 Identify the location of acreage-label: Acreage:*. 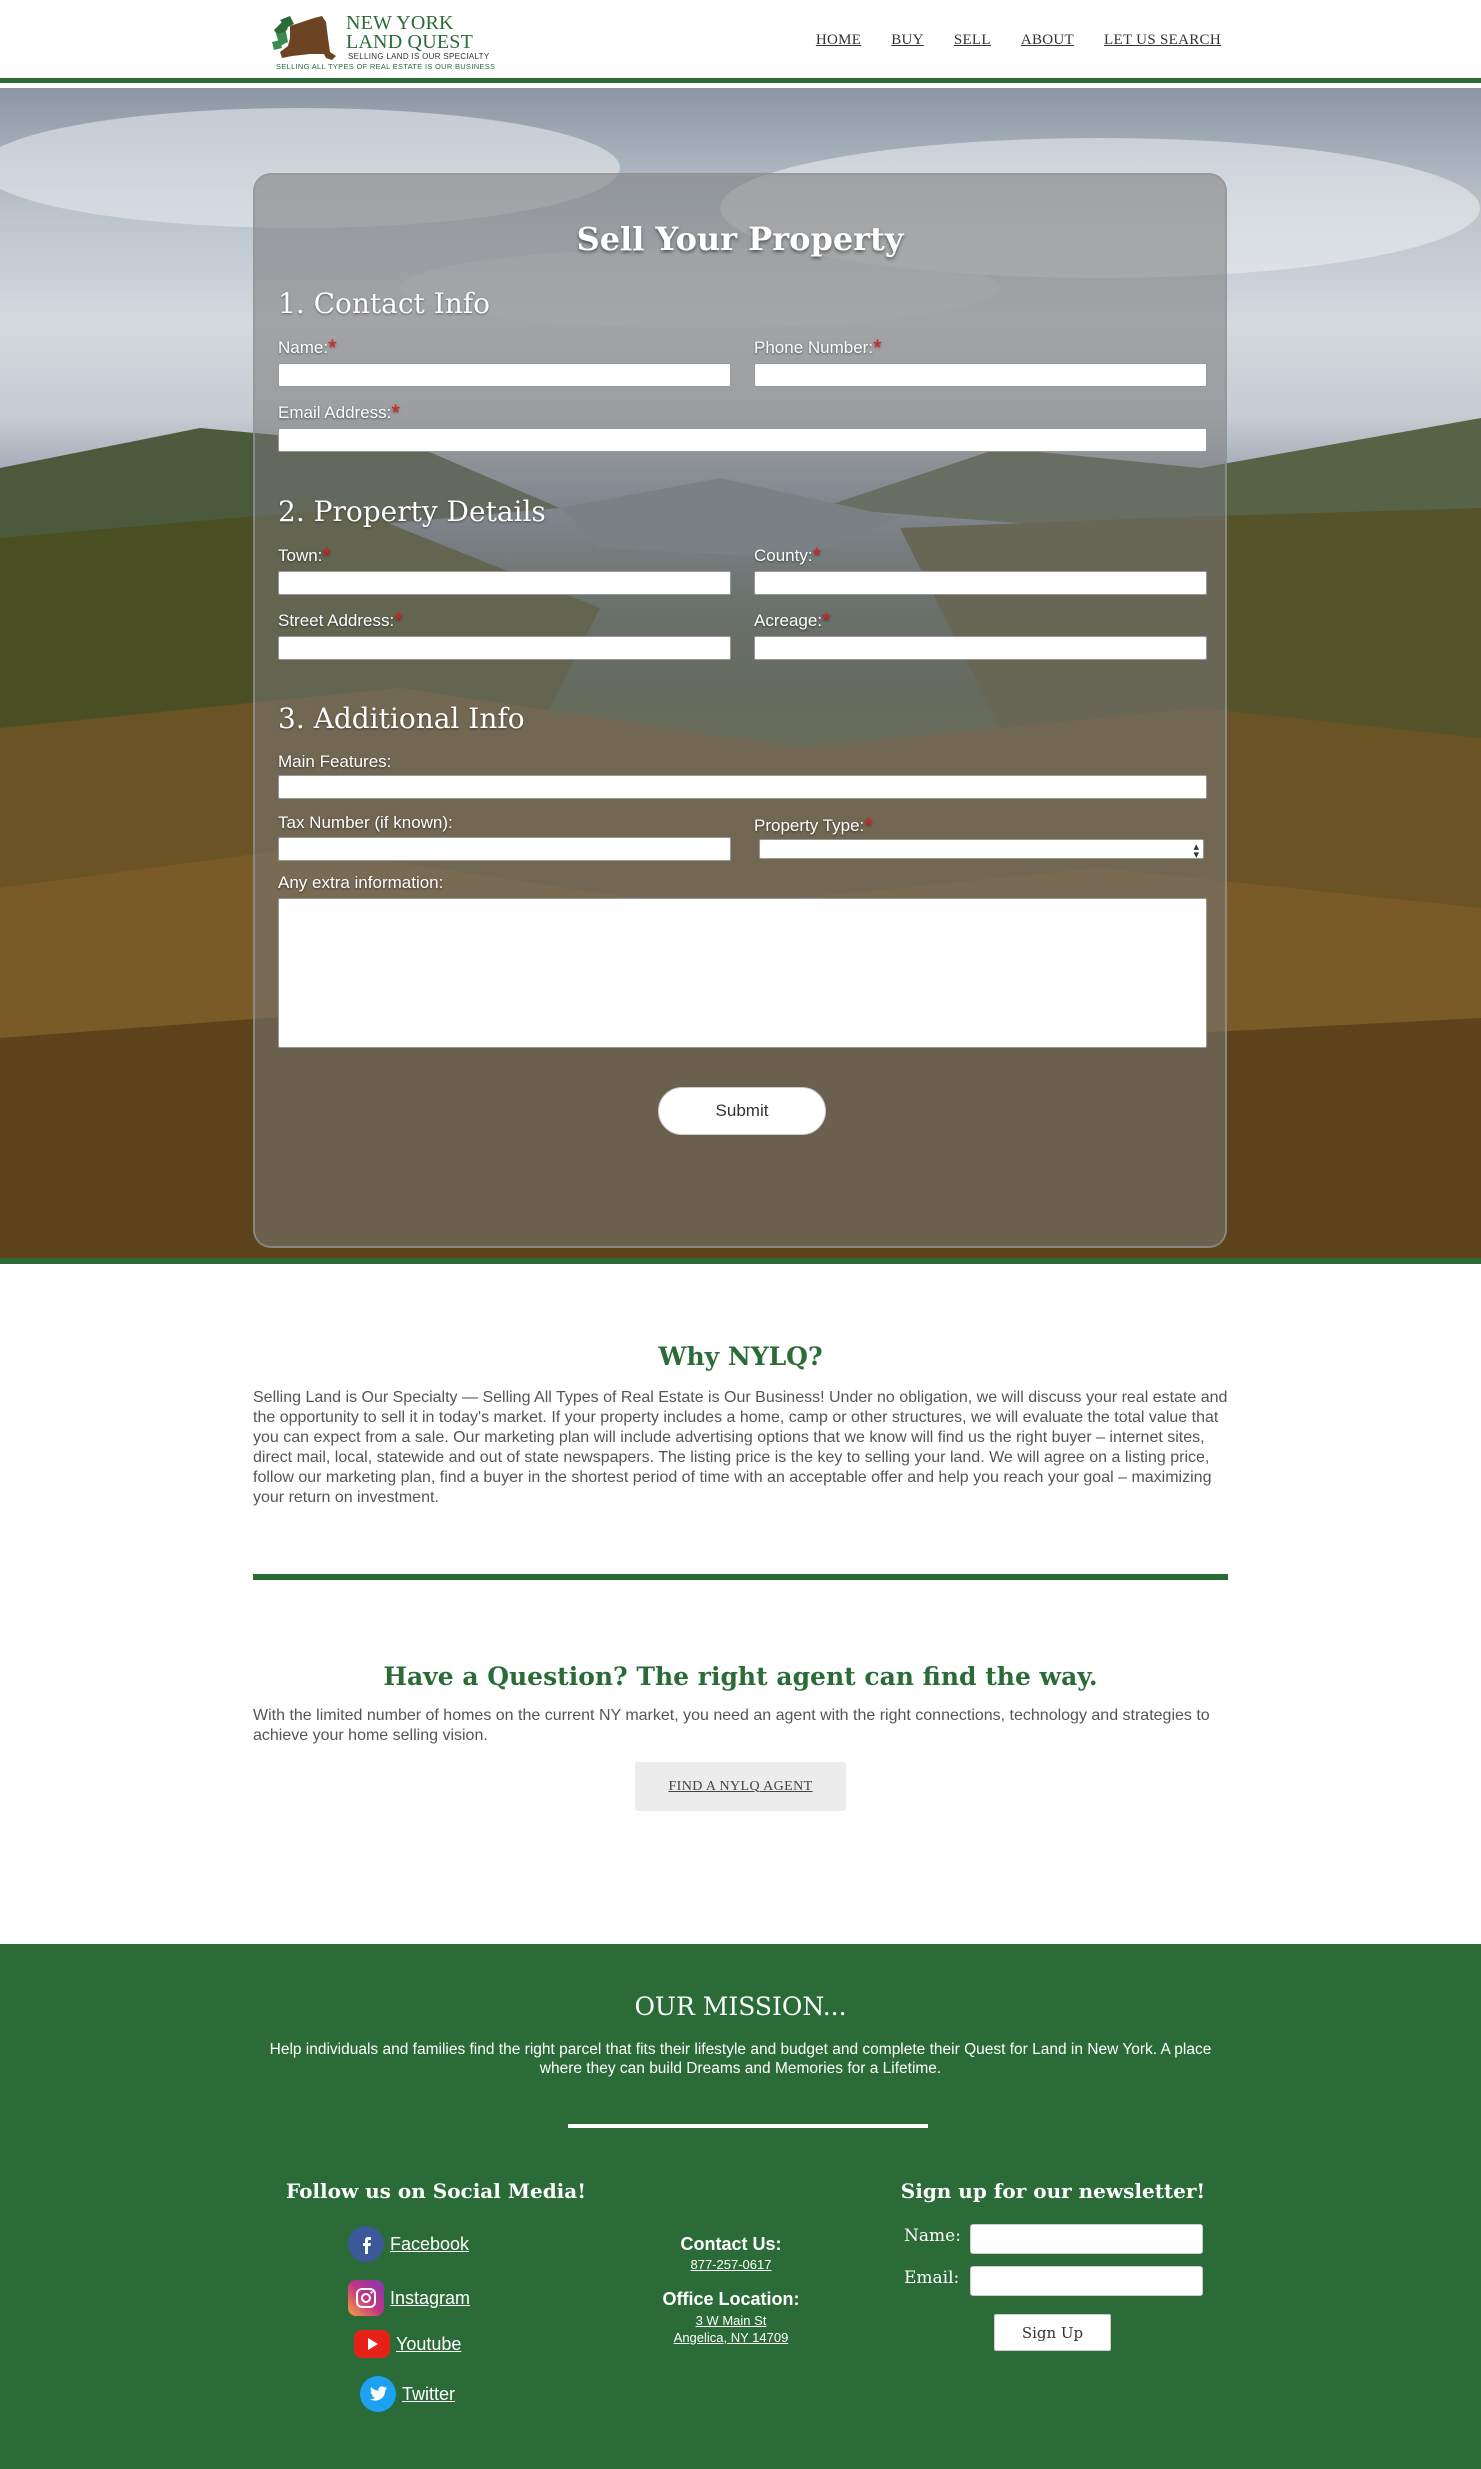
(792, 620).